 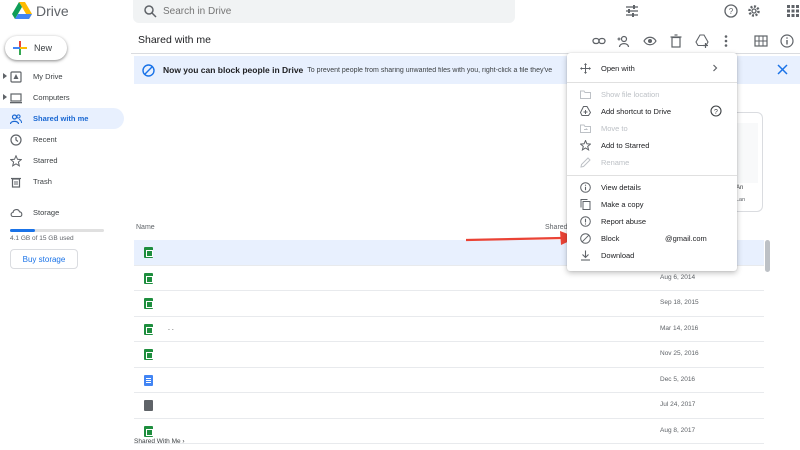 What do you see at coordinates (678, 430) in the screenshot?
I see `file-shared-date: Aug 8, 2017` at bounding box center [678, 430].